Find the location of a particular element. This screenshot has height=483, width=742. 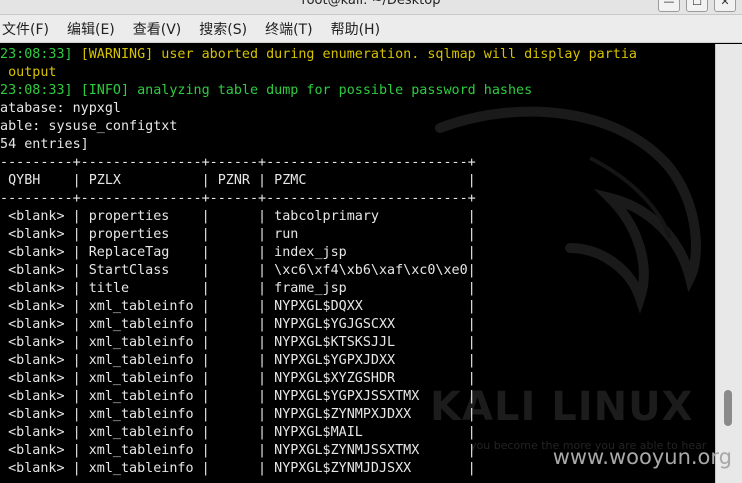

menu-bar: 文件(F) 编辑(E) 查看(V) 搜索(S) 终端(T) 帮助(H) is located at coordinates (371, 29).